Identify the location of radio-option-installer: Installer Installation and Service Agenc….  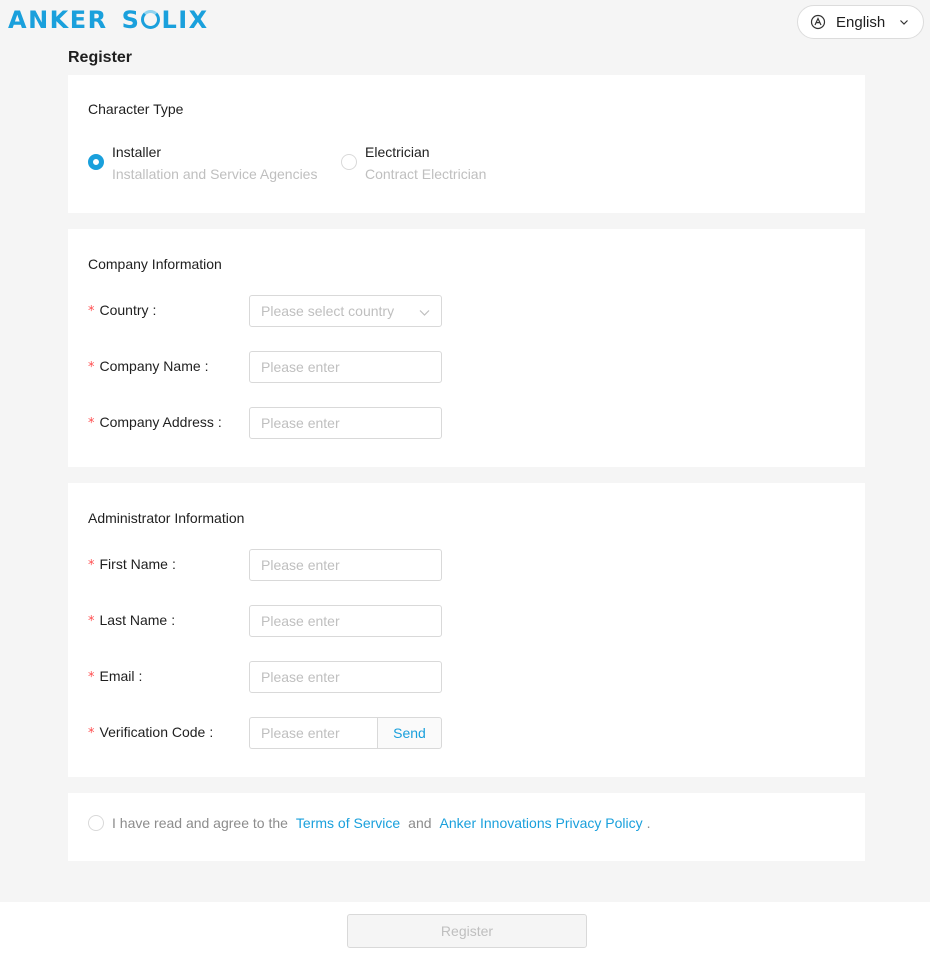
(202, 163).